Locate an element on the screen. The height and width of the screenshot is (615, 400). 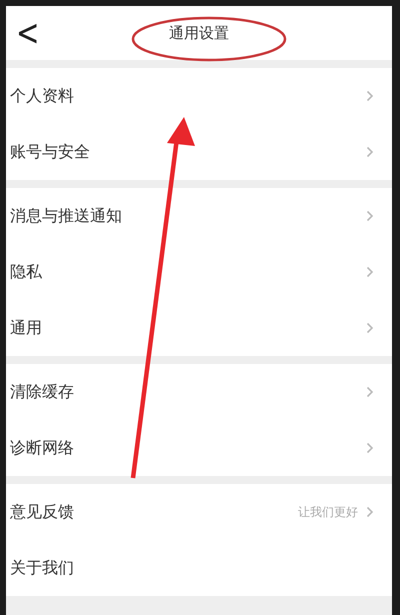
settings-row: 账号与安全 is located at coordinates (199, 152).